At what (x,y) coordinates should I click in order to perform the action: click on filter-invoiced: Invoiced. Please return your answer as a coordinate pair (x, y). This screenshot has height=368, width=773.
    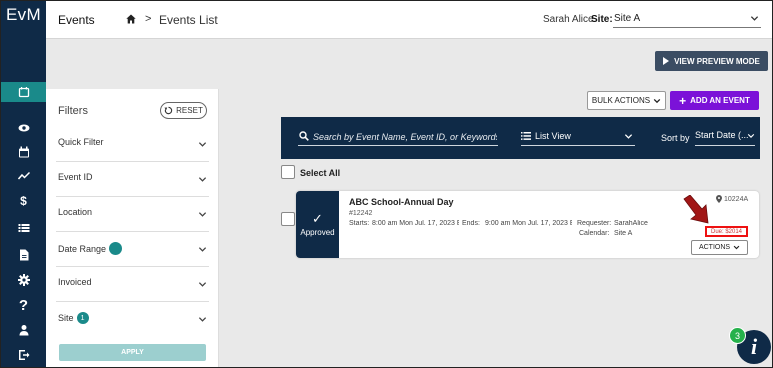
    Looking at the image, I should click on (132, 284).